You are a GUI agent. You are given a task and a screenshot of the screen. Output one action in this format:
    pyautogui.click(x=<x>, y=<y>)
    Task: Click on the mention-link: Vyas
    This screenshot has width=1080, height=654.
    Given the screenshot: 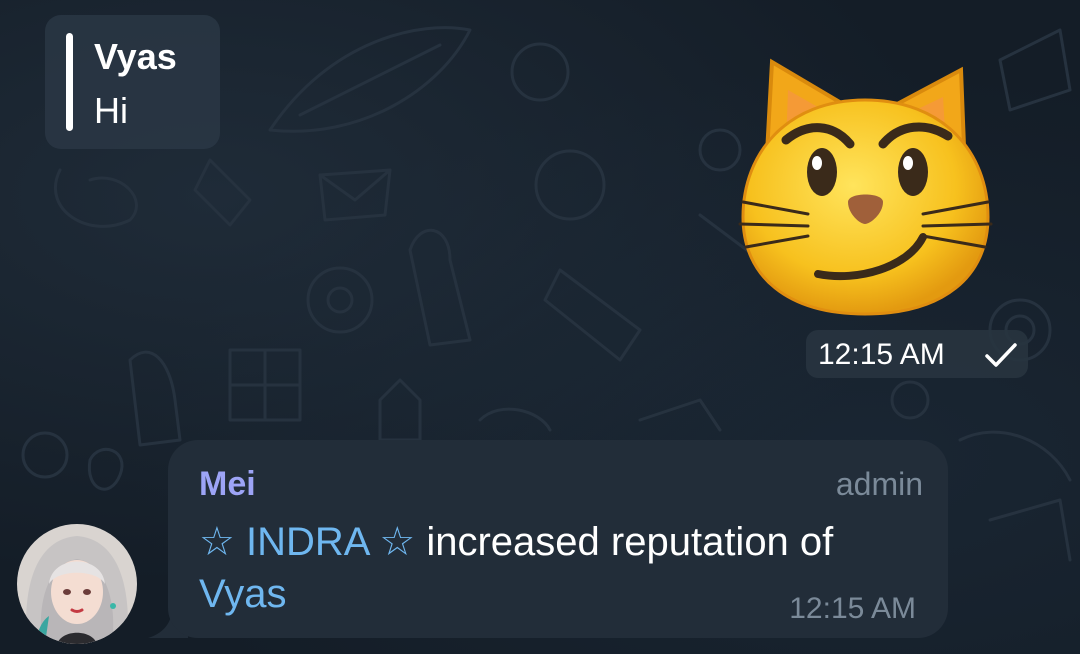 What is the action you would take?
    pyautogui.click(x=242, y=594)
    